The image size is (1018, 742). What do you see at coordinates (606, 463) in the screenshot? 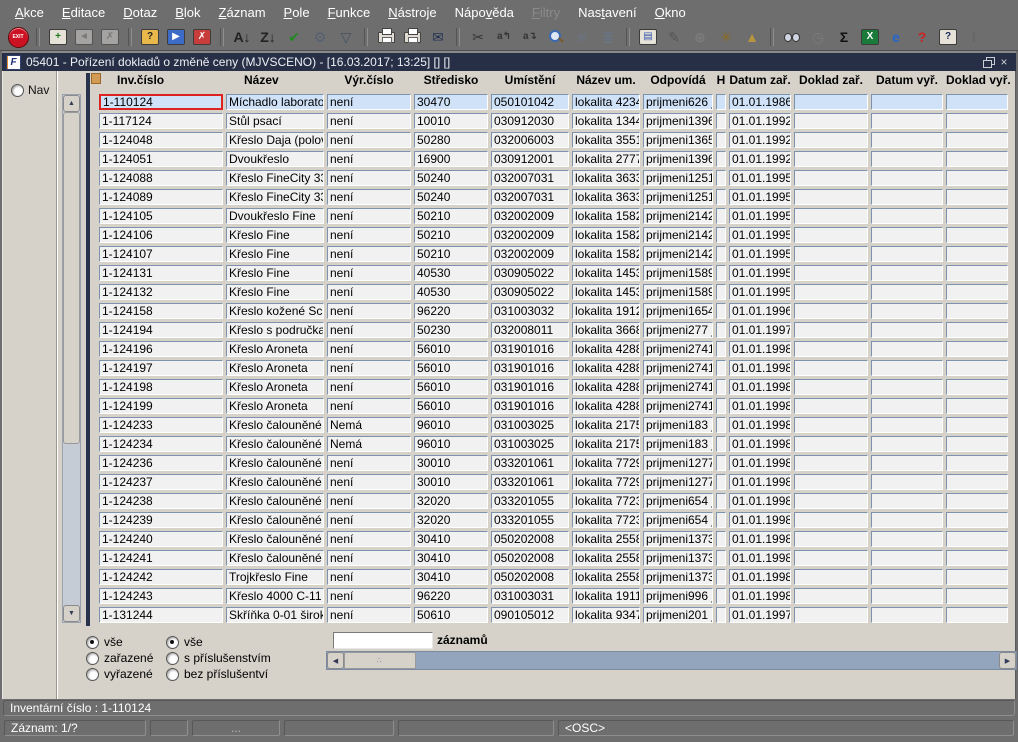
I see `table-cell: lokalita 7729` at bounding box center [606, 463].